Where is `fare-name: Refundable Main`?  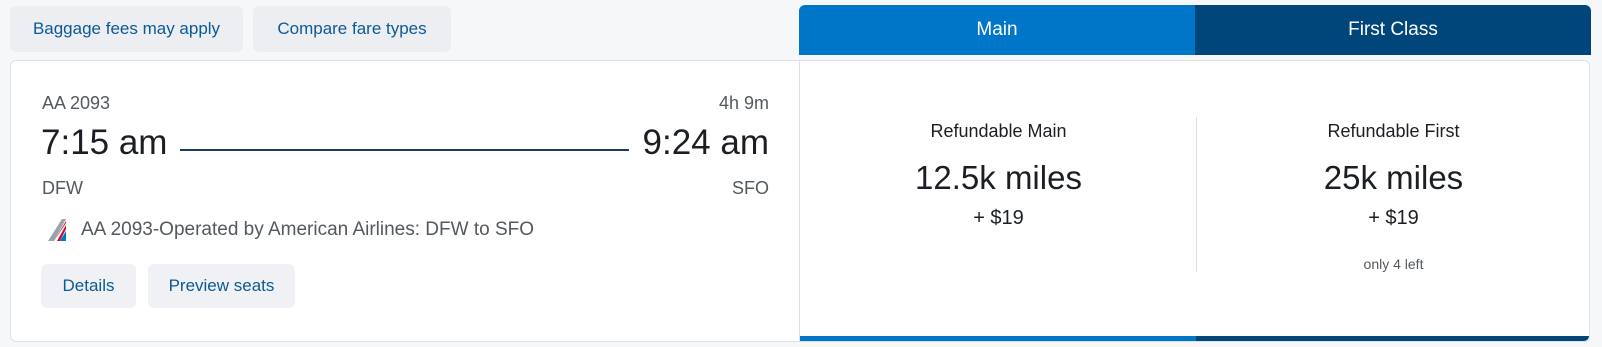 fare-name: Refundable Main is located at coordinates (998, 131).